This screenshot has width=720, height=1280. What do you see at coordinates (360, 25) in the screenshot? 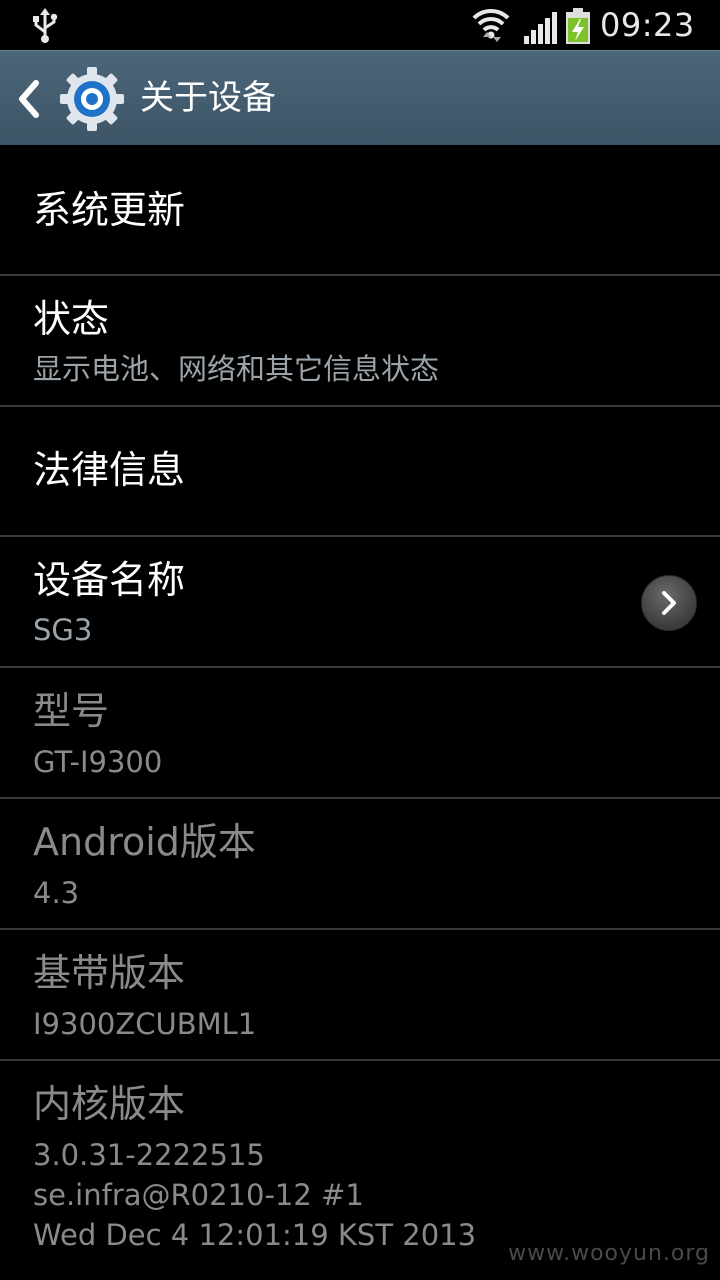
I see `status-bar: 09:23` at bounding box center [360, 25].